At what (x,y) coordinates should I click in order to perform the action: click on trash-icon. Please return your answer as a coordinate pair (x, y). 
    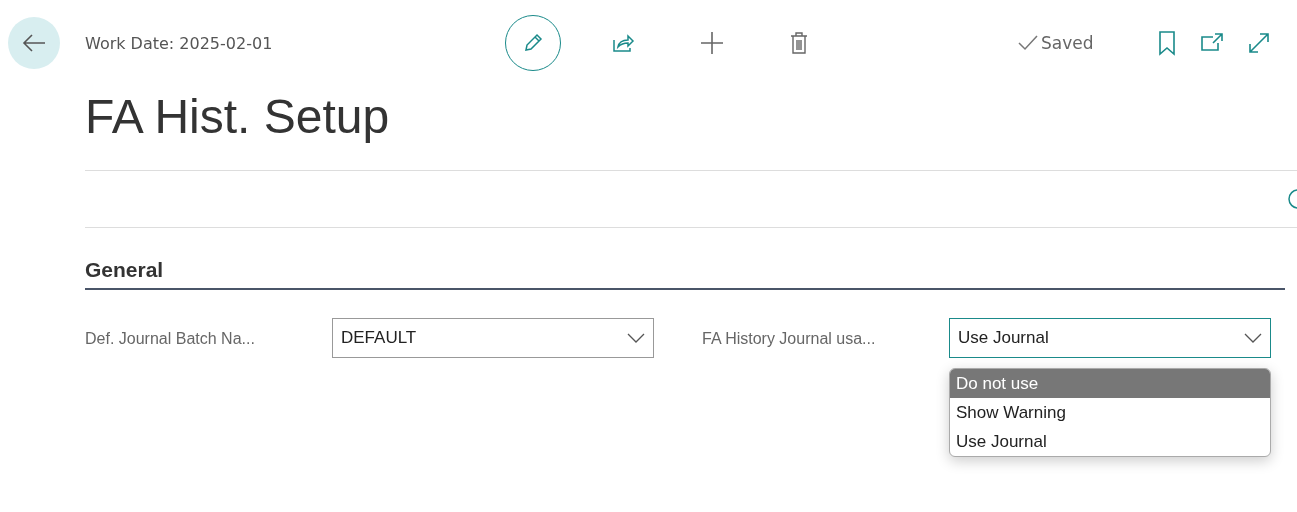
    Looking at the image, I should click on (799, 43).